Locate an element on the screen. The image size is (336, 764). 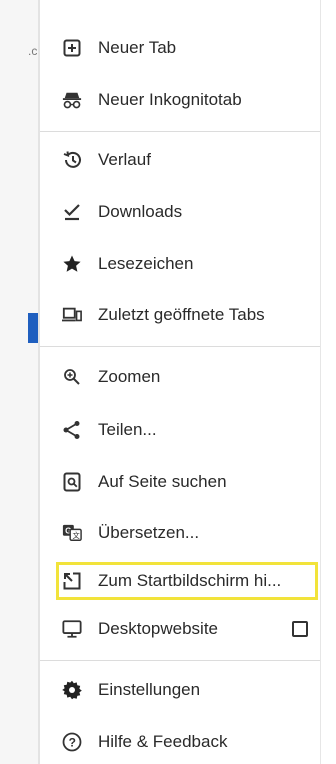
menu-item-find-in-page: Auf Seite suchen is located at coordinates (180, 482).